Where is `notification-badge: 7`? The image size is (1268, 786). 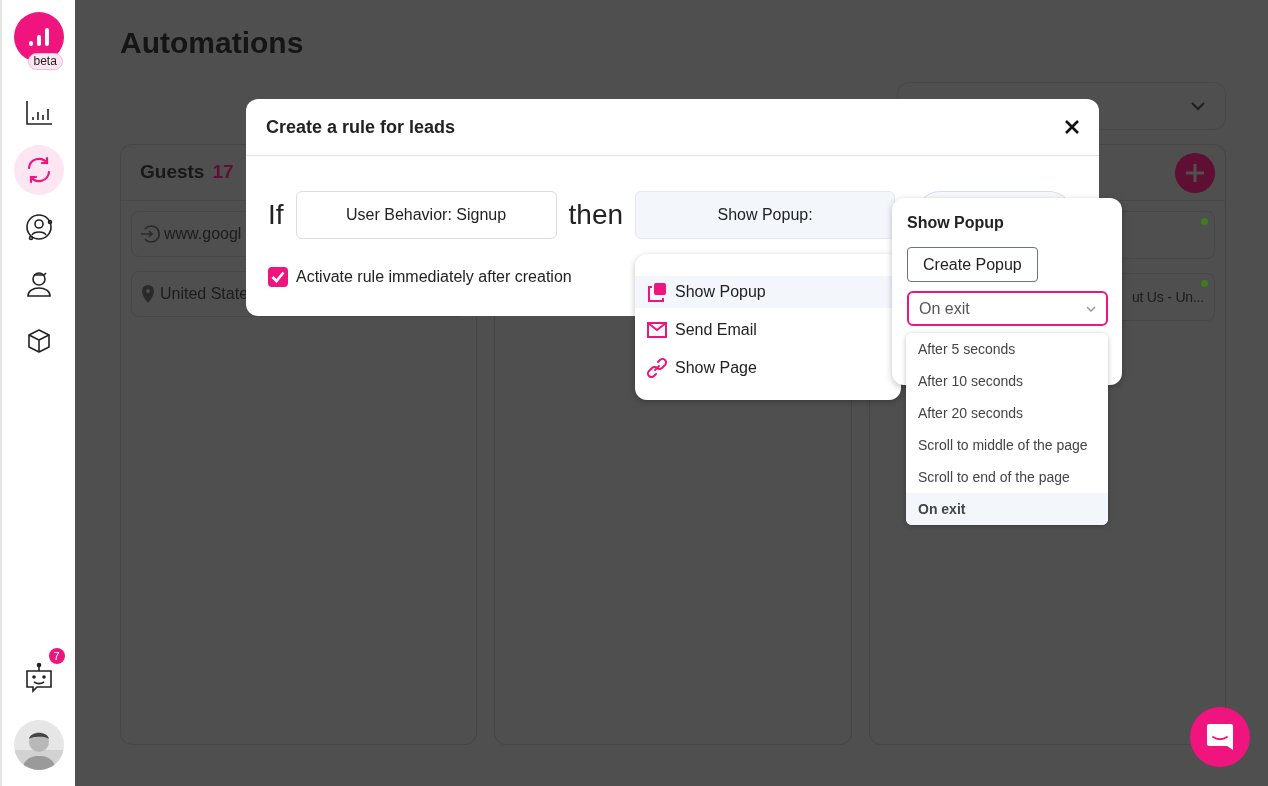 notification-badge: 7 is located at coordinates (56, 656).